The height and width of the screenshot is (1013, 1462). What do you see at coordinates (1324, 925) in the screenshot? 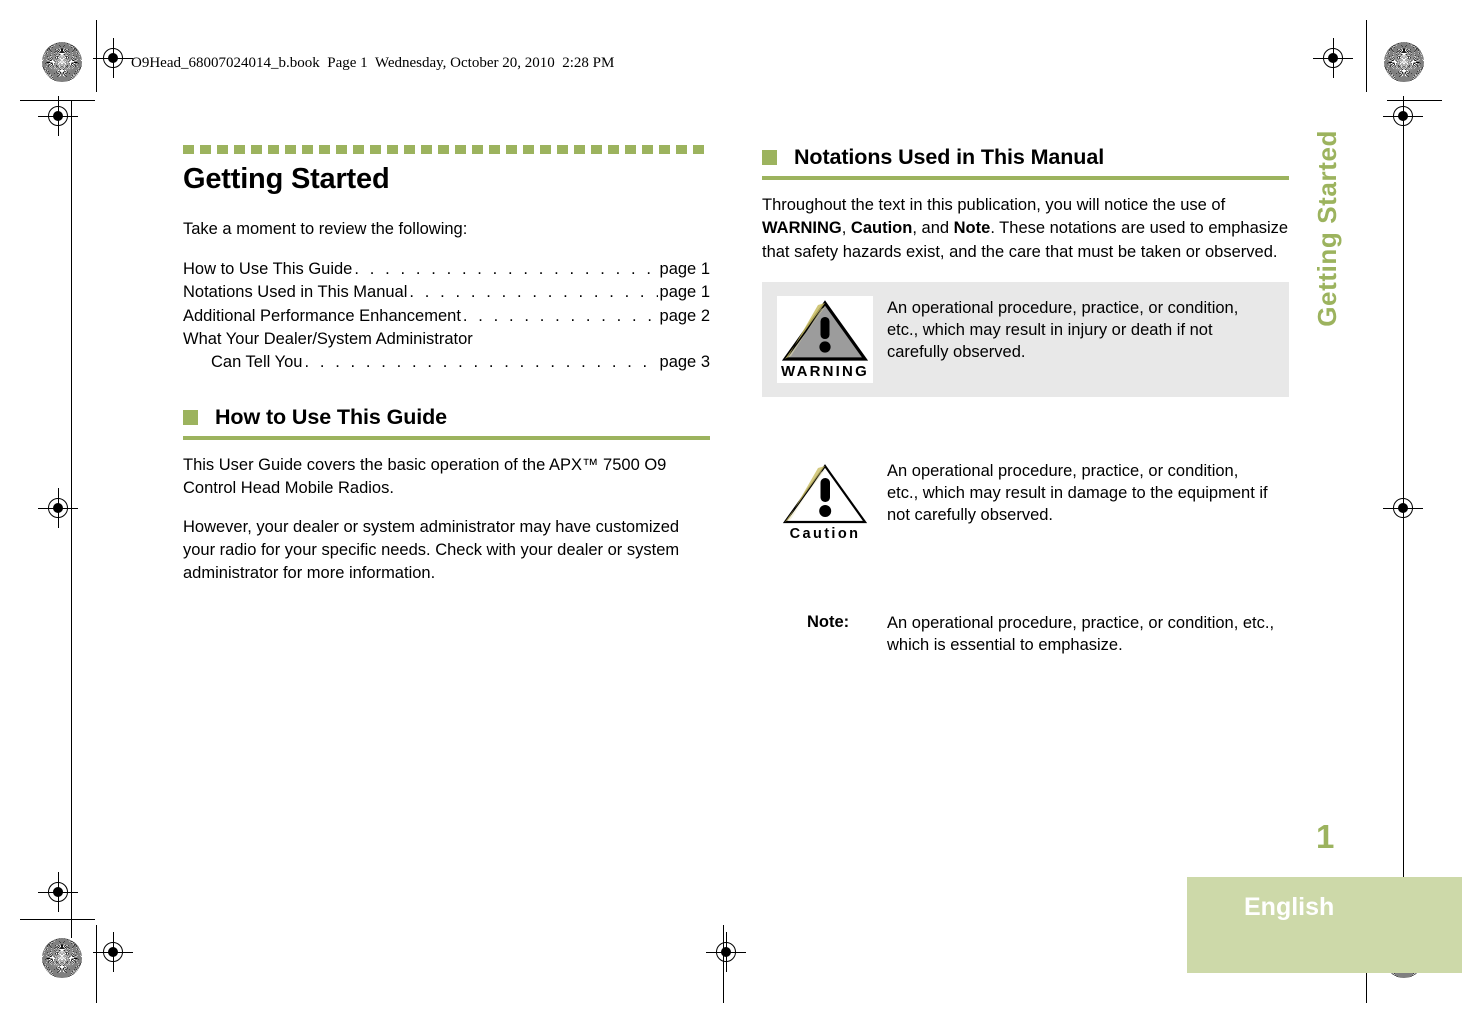
I see `language-bar: English` at bounding box center [1324, 925].